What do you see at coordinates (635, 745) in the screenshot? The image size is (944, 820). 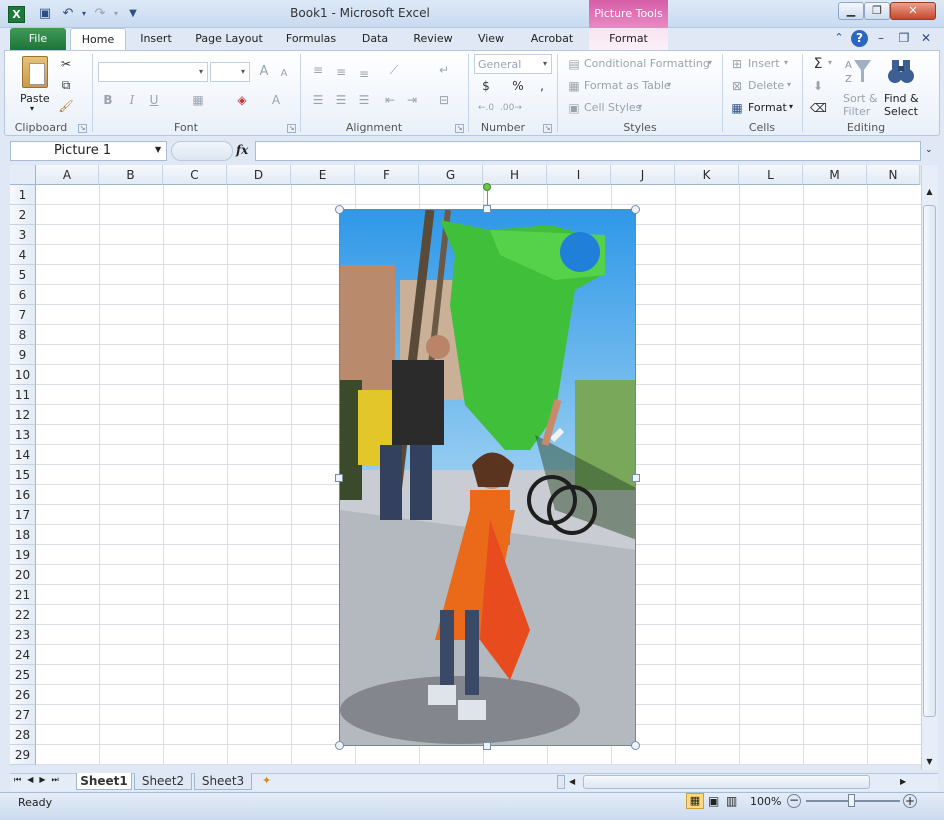 I see `resize-handle-bottom-right` at bounding box center [635, 745].